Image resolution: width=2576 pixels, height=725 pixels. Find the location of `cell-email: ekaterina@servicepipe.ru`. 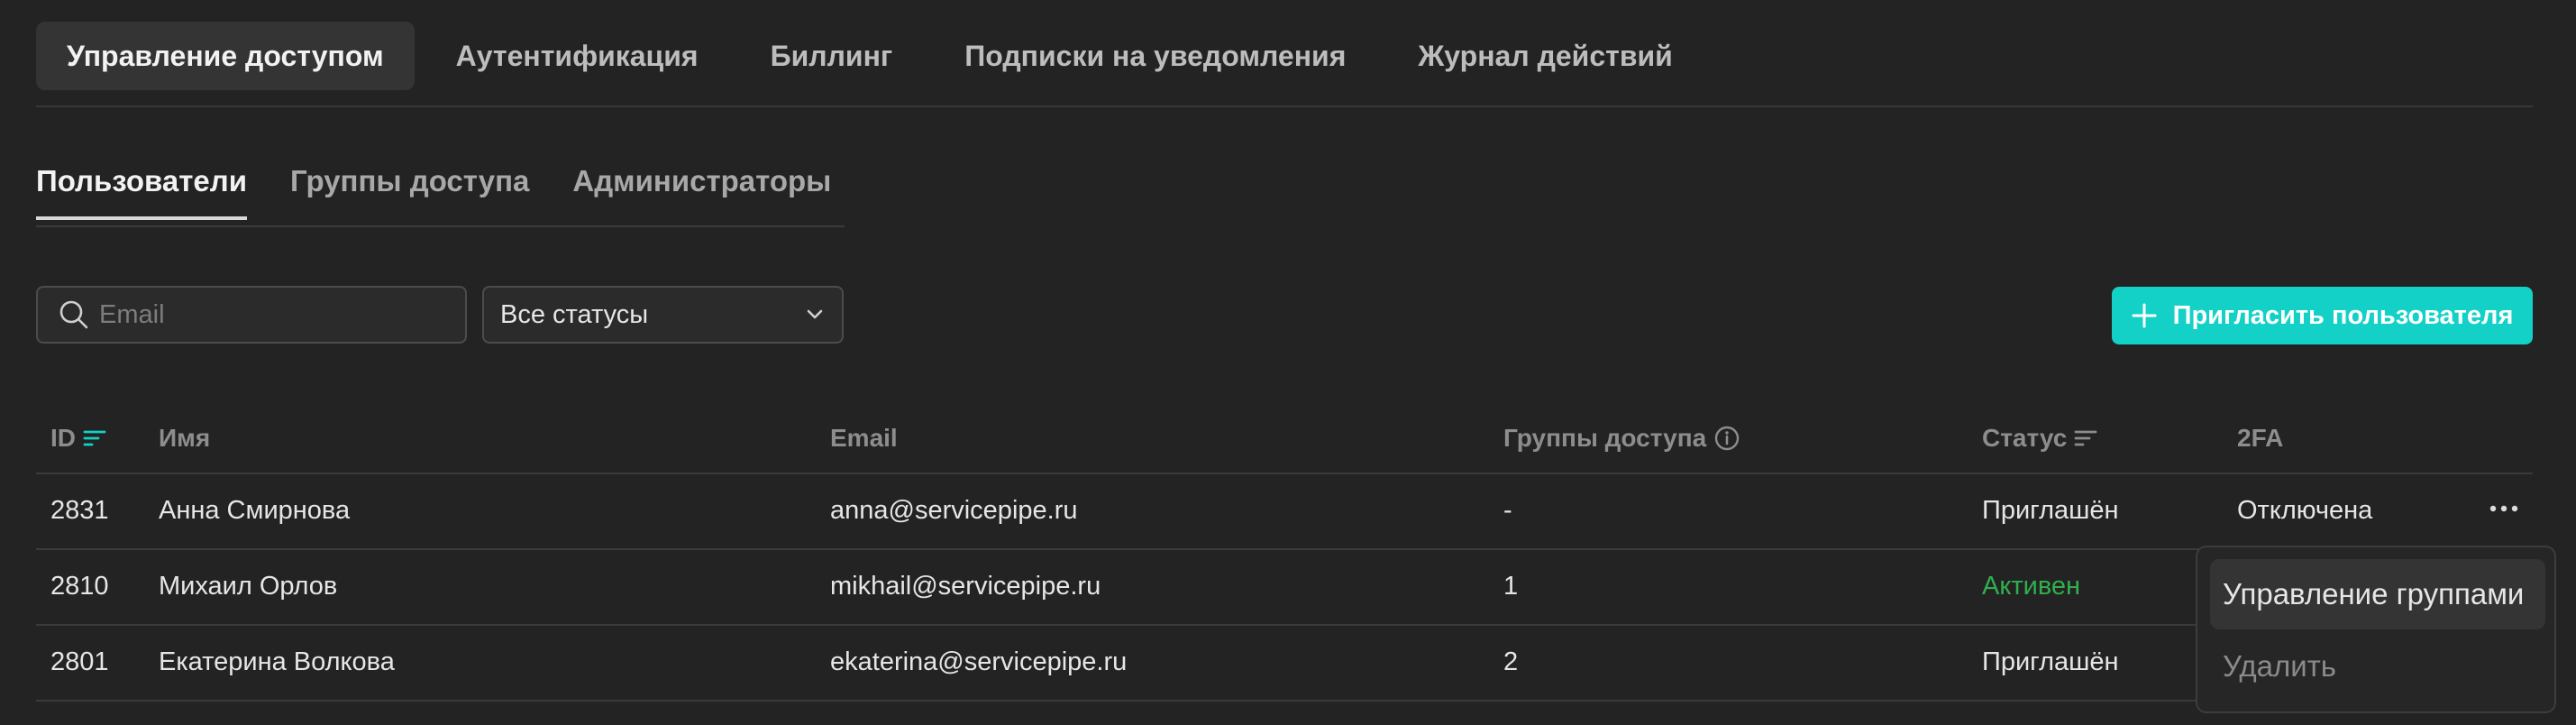

cell-email: ekaterina@servicepipe.ru is located at coordinates (979, 661).